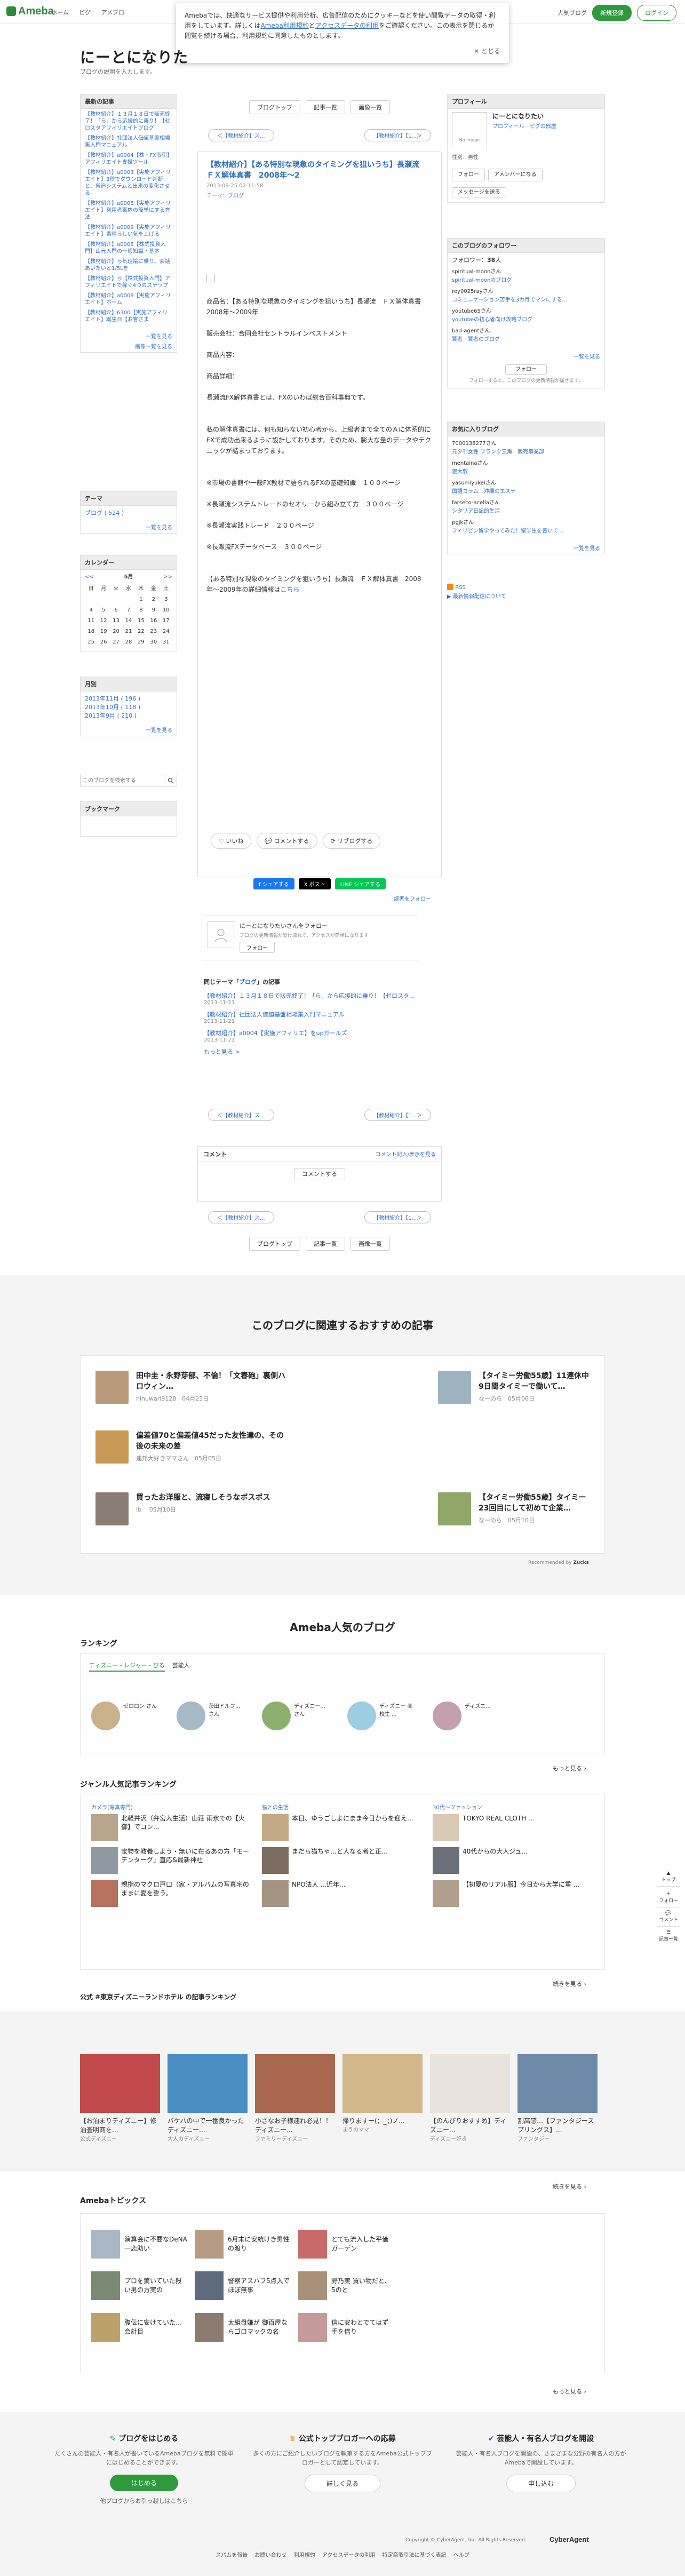 Image resolution: width=685 pixels, height=2576 pixels. Describe the element at coordinates (258, 947) in the screenshot. I see `follow-card-button: フォロー` at that location.